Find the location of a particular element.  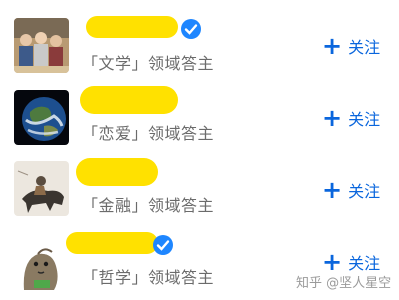

user-domain-tag: 「金融」领域答主 is located at coordinates (148, 205).